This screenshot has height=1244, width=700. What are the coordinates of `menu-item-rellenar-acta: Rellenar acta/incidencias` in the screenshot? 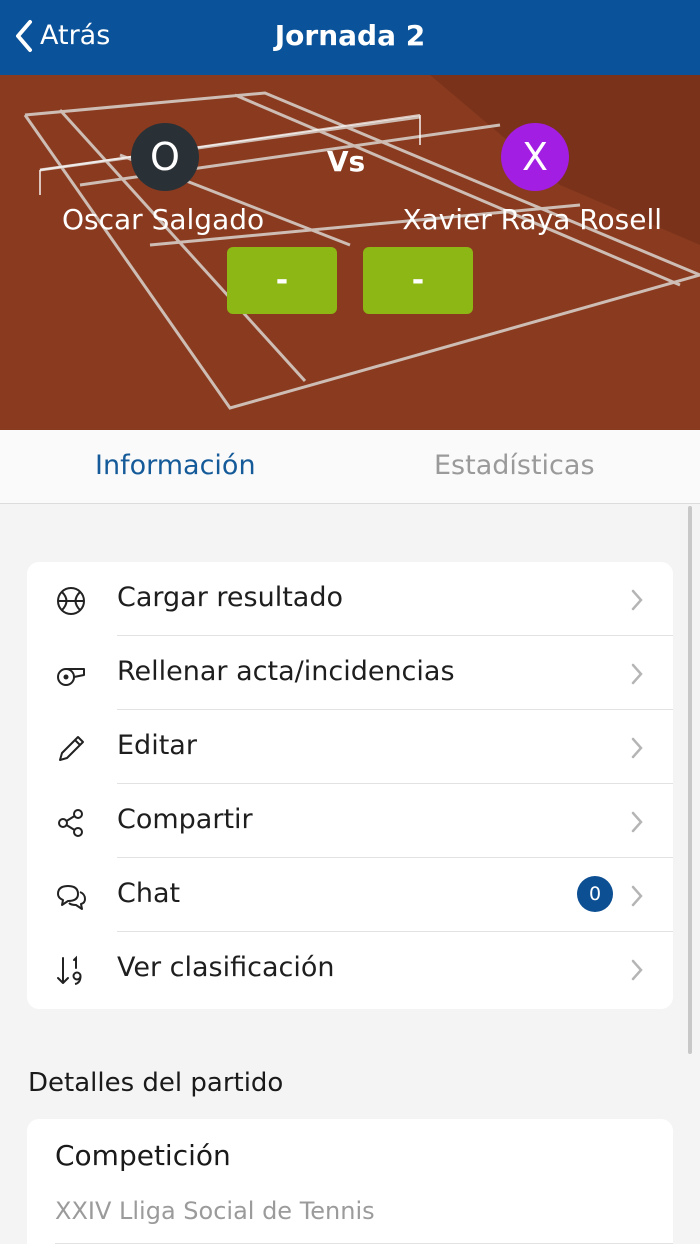 It's located at (350, 673).